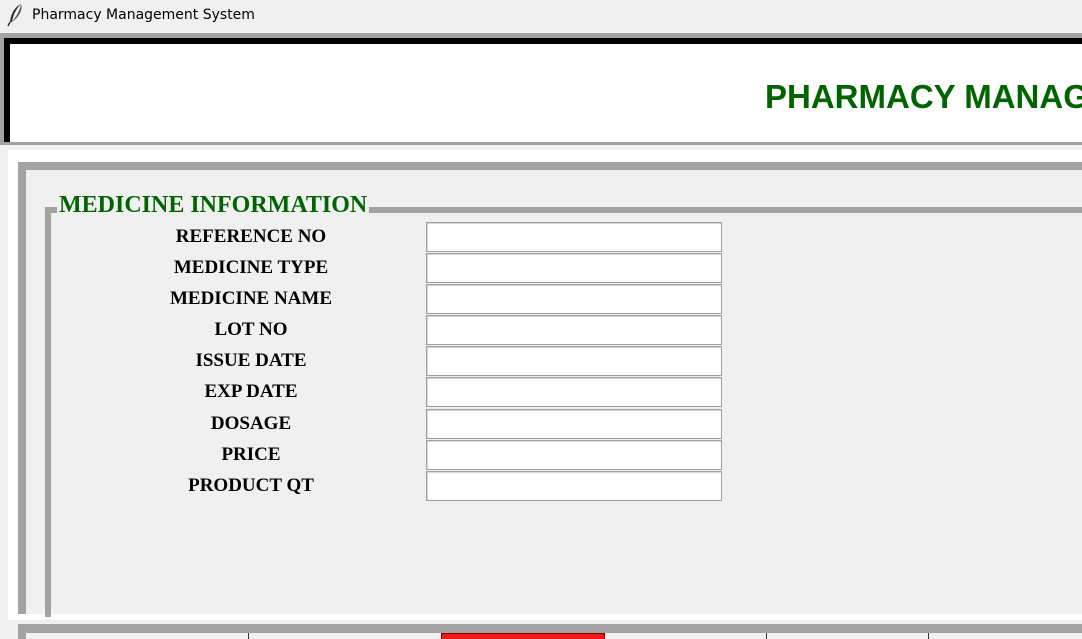 This screenshot has height=639, width=1082. What do you see at coordinates (923, 96) in the screenshot?
I see `page-title: PHARMACY MANAG` at bounding box center [923, 96].